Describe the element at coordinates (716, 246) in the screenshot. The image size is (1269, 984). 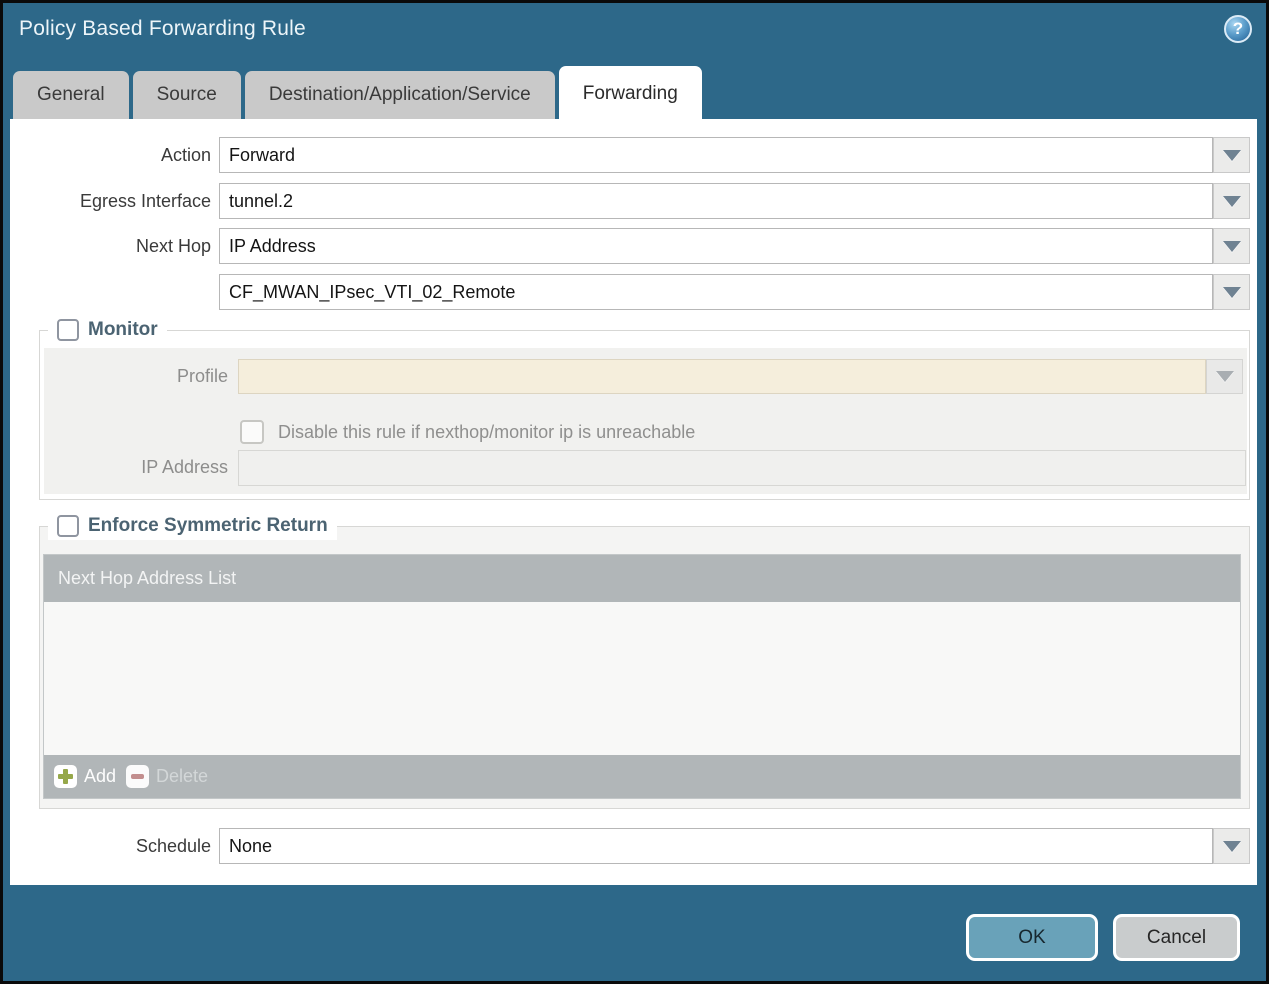
I see `next-hop-select: IP Address` at that location.